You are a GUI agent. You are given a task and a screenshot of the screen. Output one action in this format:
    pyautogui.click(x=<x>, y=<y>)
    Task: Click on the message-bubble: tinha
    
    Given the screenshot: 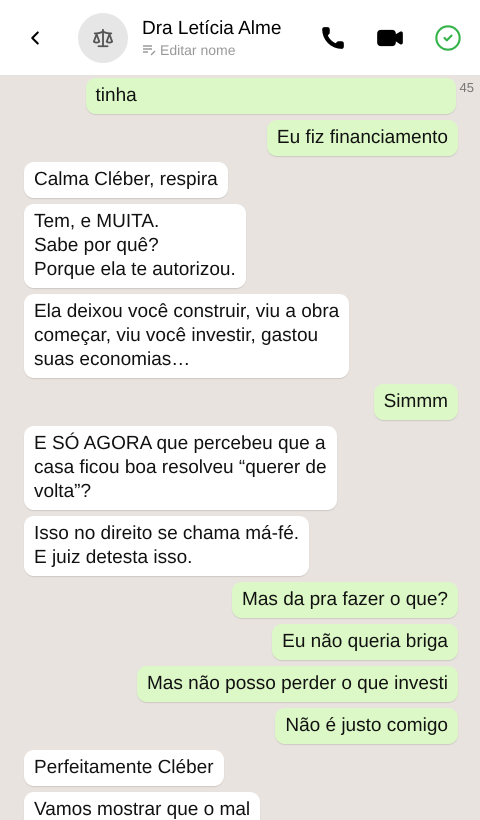 What is the action you would take?
    pyautogui.click(x=271, y=96)
    